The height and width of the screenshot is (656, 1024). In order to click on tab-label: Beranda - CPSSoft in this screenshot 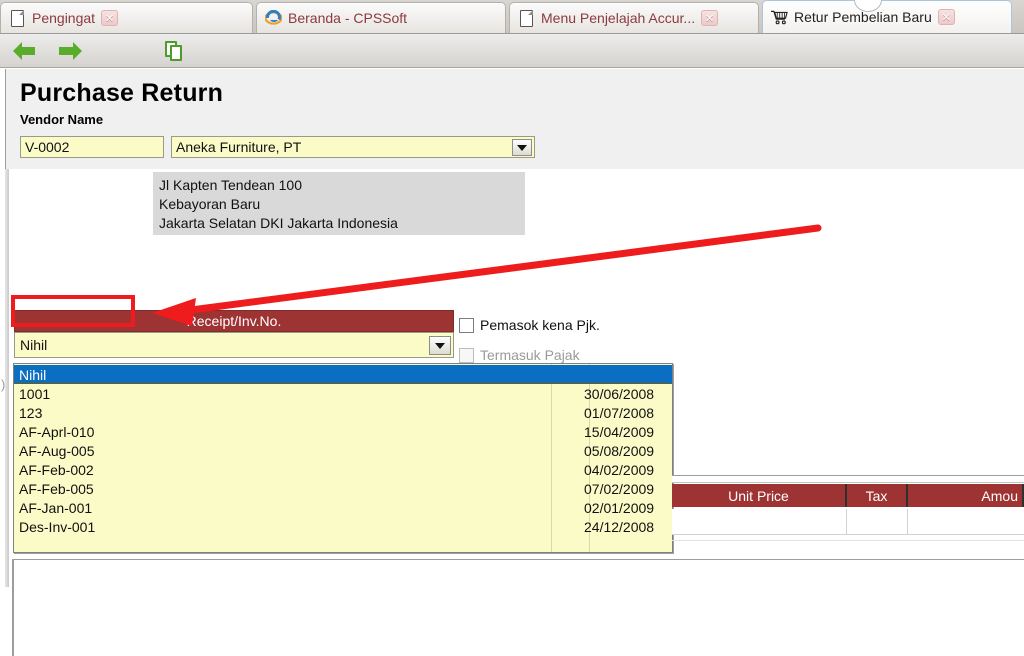, I will do `click(348, 18)`.